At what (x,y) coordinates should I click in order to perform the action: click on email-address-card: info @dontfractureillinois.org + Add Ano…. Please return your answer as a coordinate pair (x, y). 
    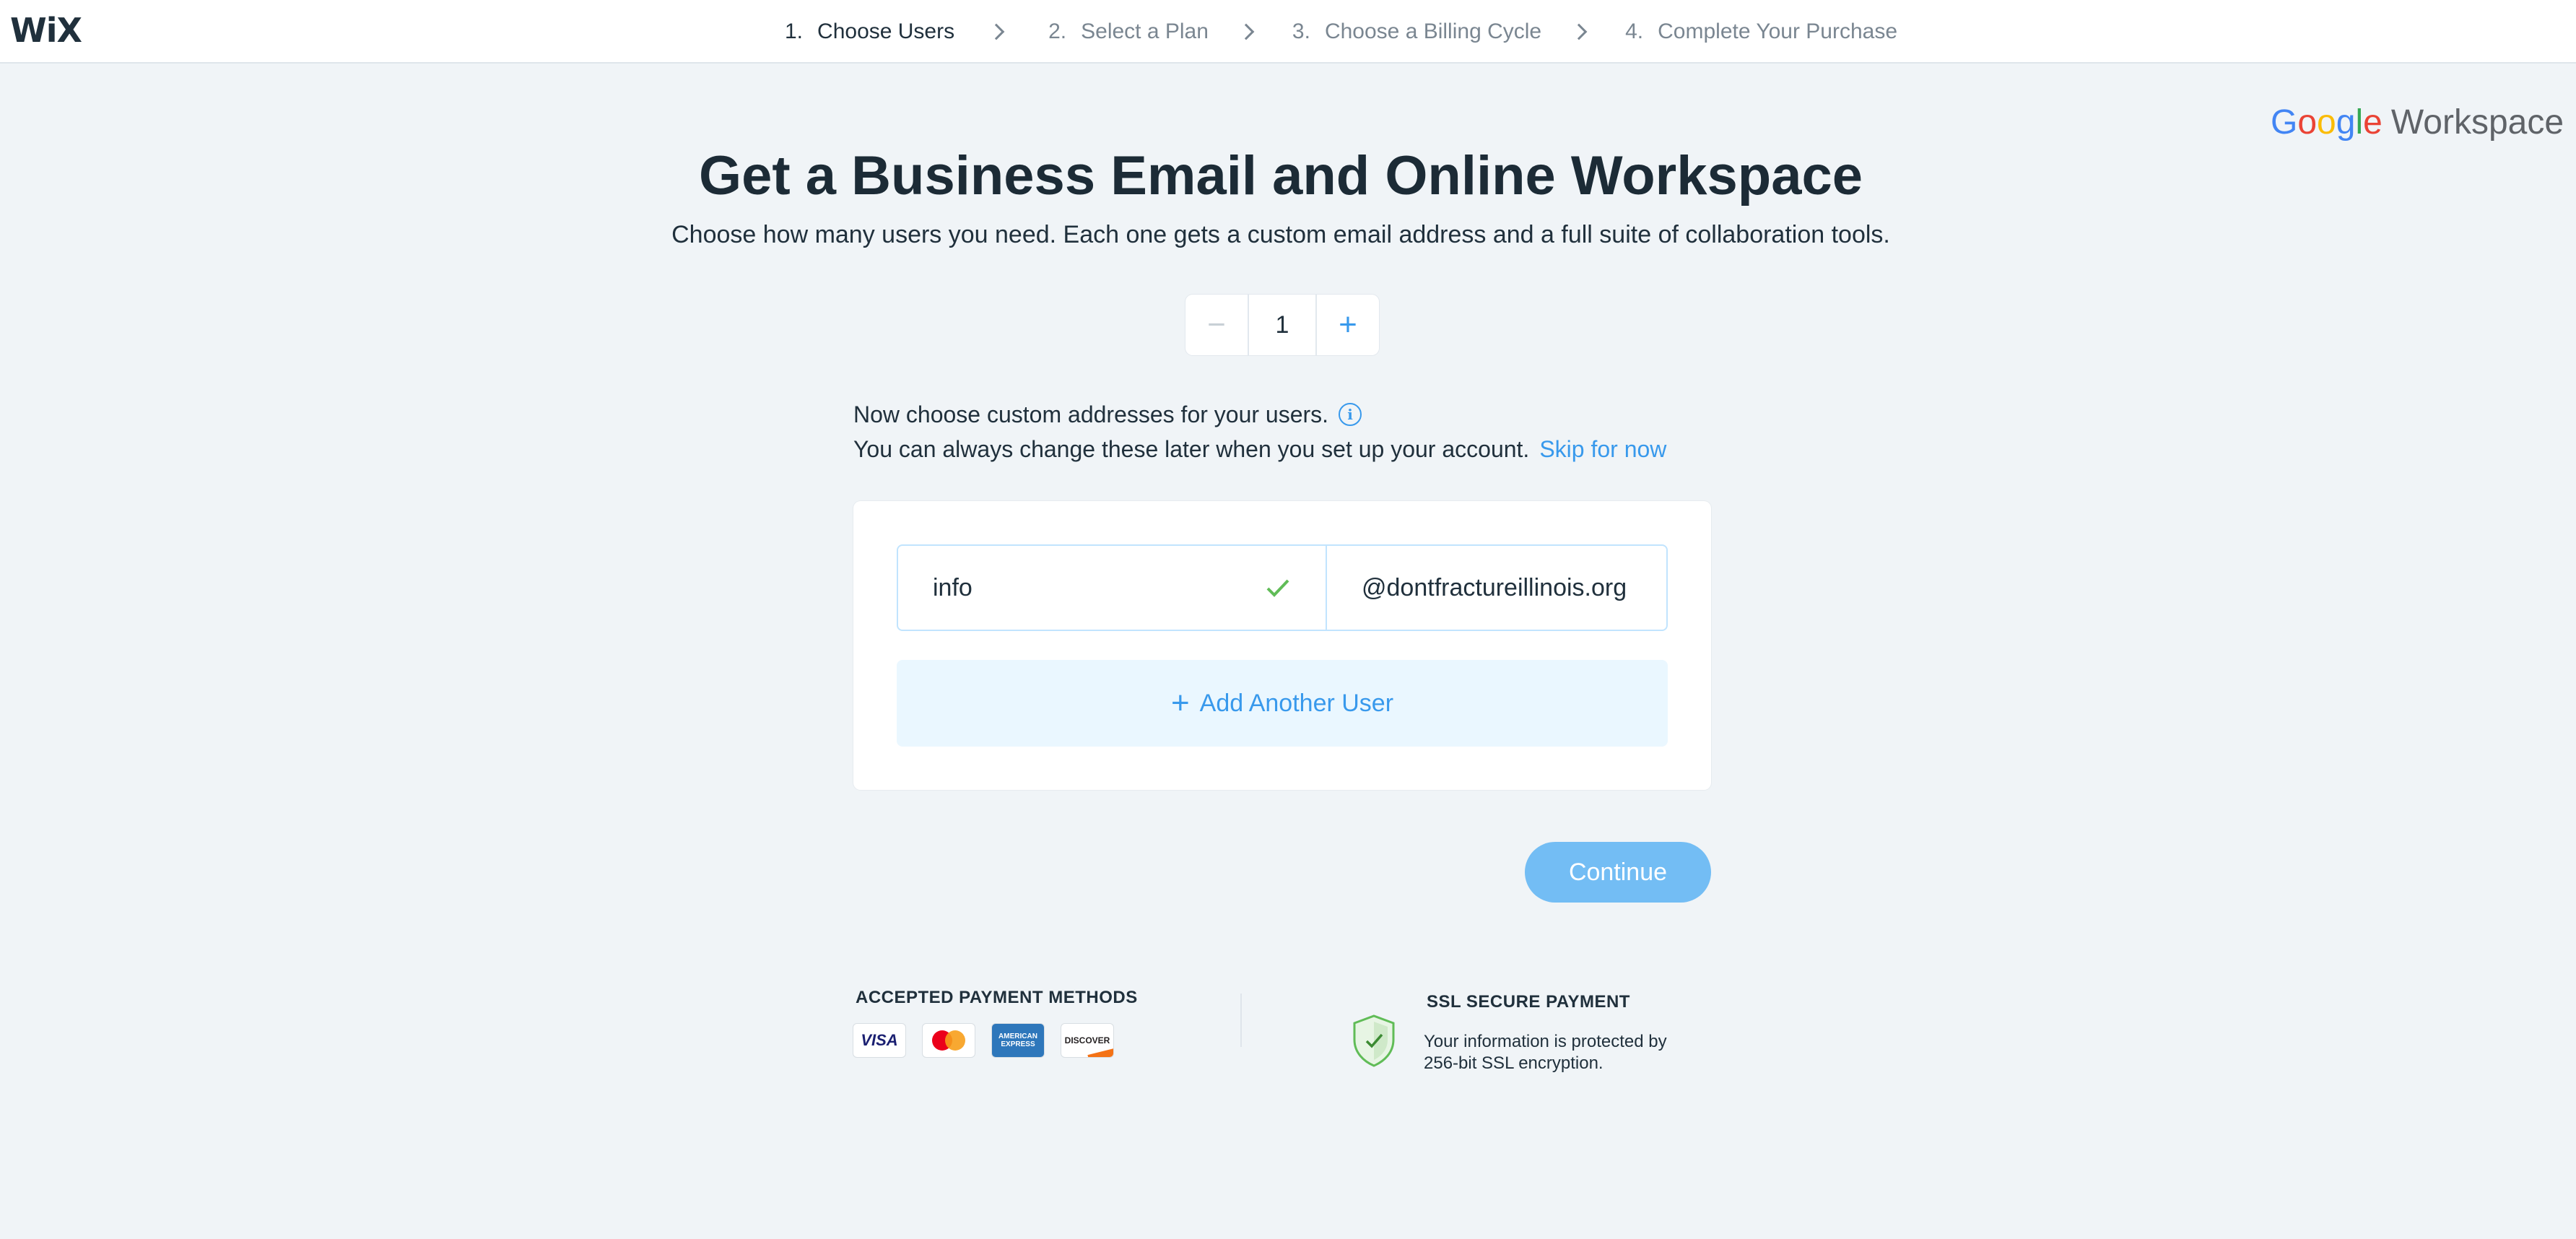
    Looking at the image, I should click on (1282, 645).